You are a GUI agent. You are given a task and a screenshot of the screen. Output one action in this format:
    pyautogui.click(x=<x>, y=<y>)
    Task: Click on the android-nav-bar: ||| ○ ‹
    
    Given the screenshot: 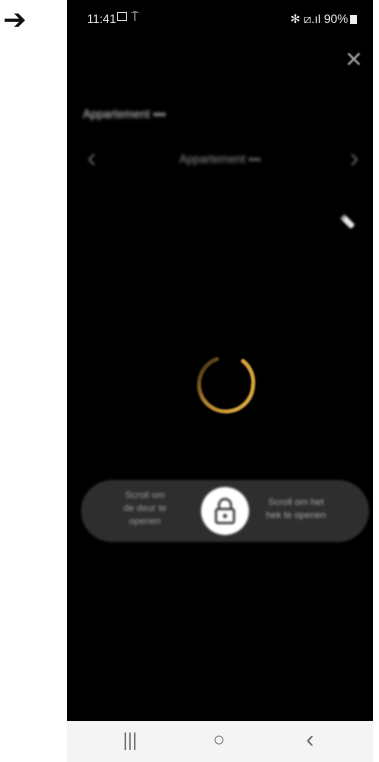 What is the action you would take?
    pyautogui.click(x=220, y=741)
    